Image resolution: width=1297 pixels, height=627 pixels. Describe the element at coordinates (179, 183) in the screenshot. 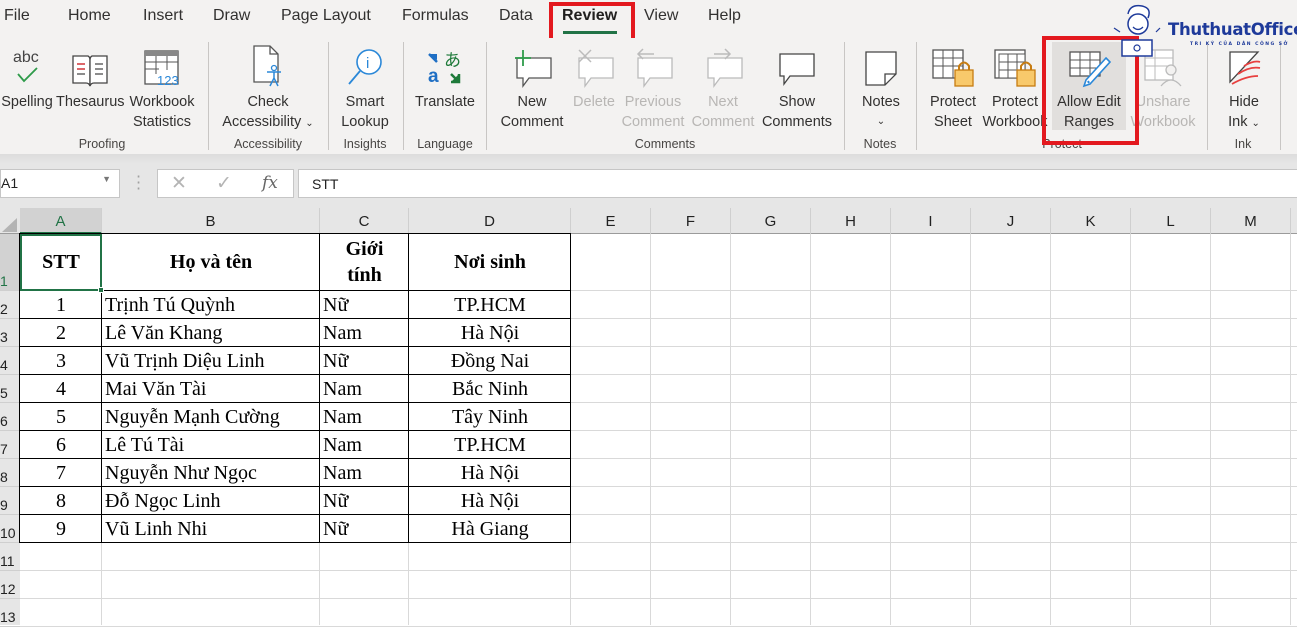

I see `cancel-icon: ✕` at that location.